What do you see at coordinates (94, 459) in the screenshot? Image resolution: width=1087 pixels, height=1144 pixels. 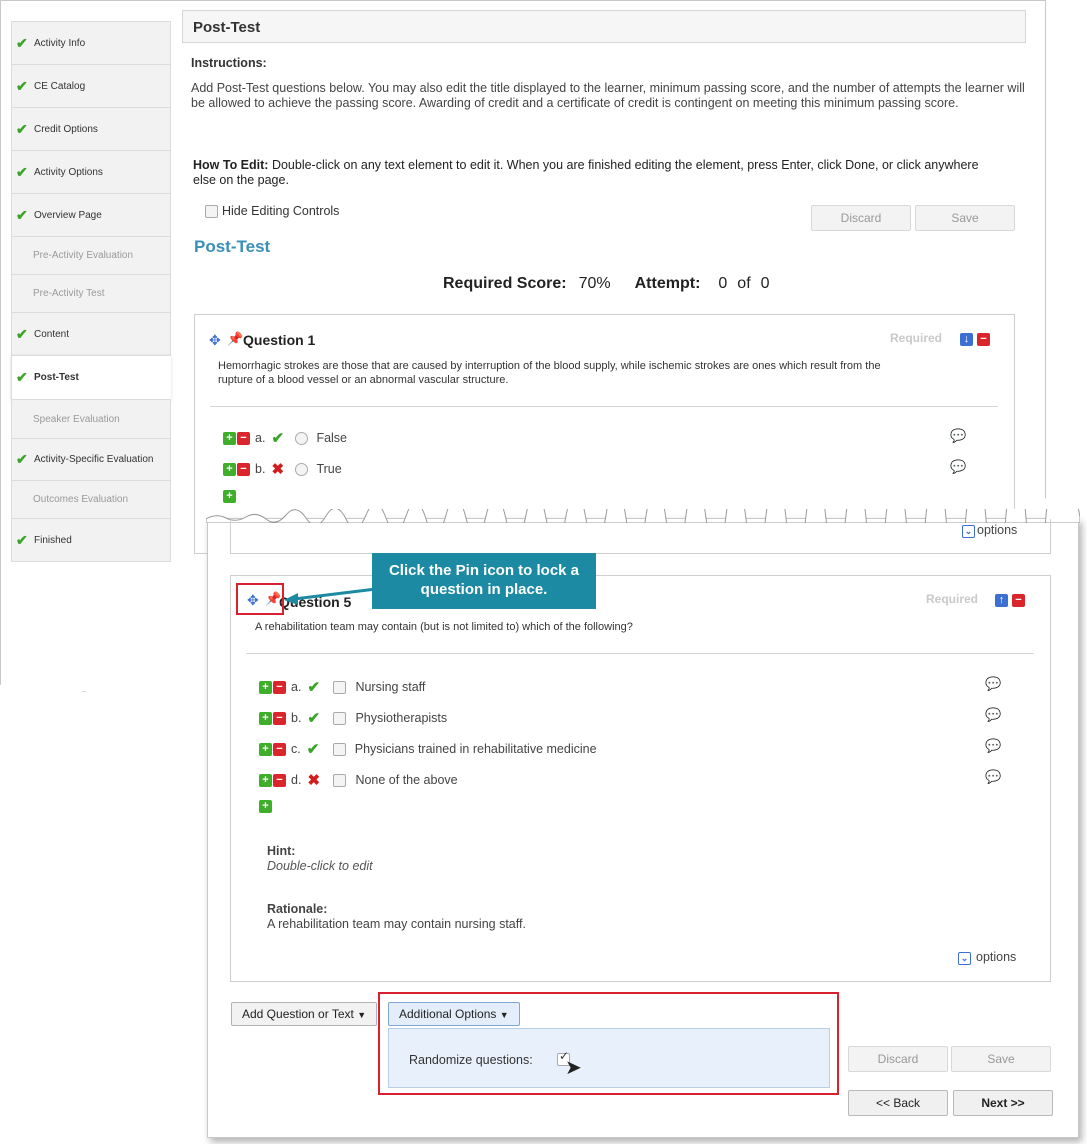 I see `sidebar-item-label: Activity-Specific Evaluation` at bounding box center [94, 459].